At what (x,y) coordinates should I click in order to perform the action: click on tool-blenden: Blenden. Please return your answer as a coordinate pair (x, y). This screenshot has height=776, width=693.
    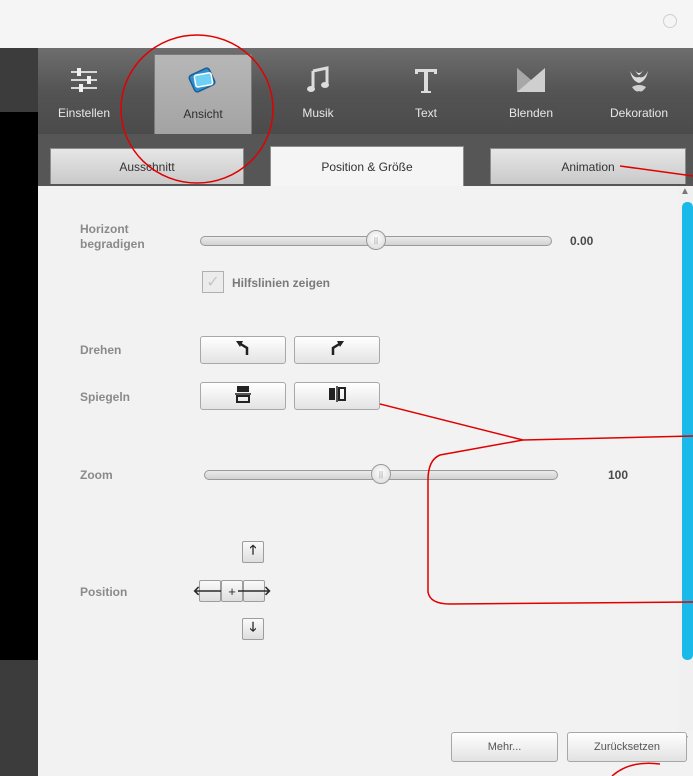
    Looking at the image, I should click on (531, 91).